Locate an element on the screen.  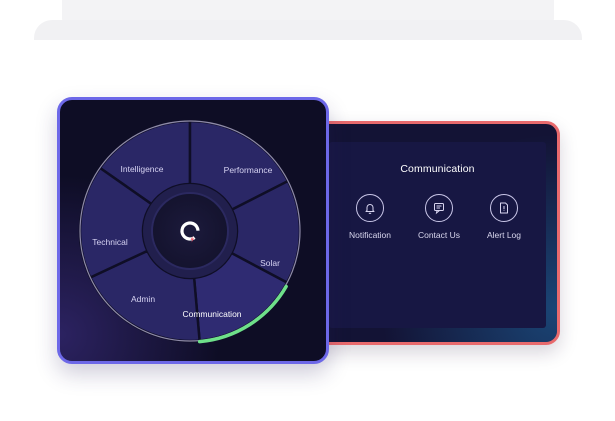
segment-label-intelligence: Intelligence is located at coordinates (142, 169).